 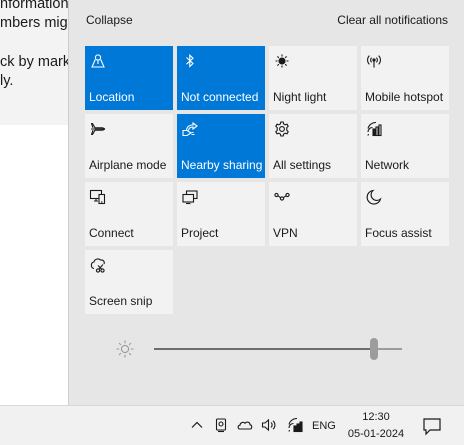 I want to click on tile-label: Not connected, so click(x=220, y=97).